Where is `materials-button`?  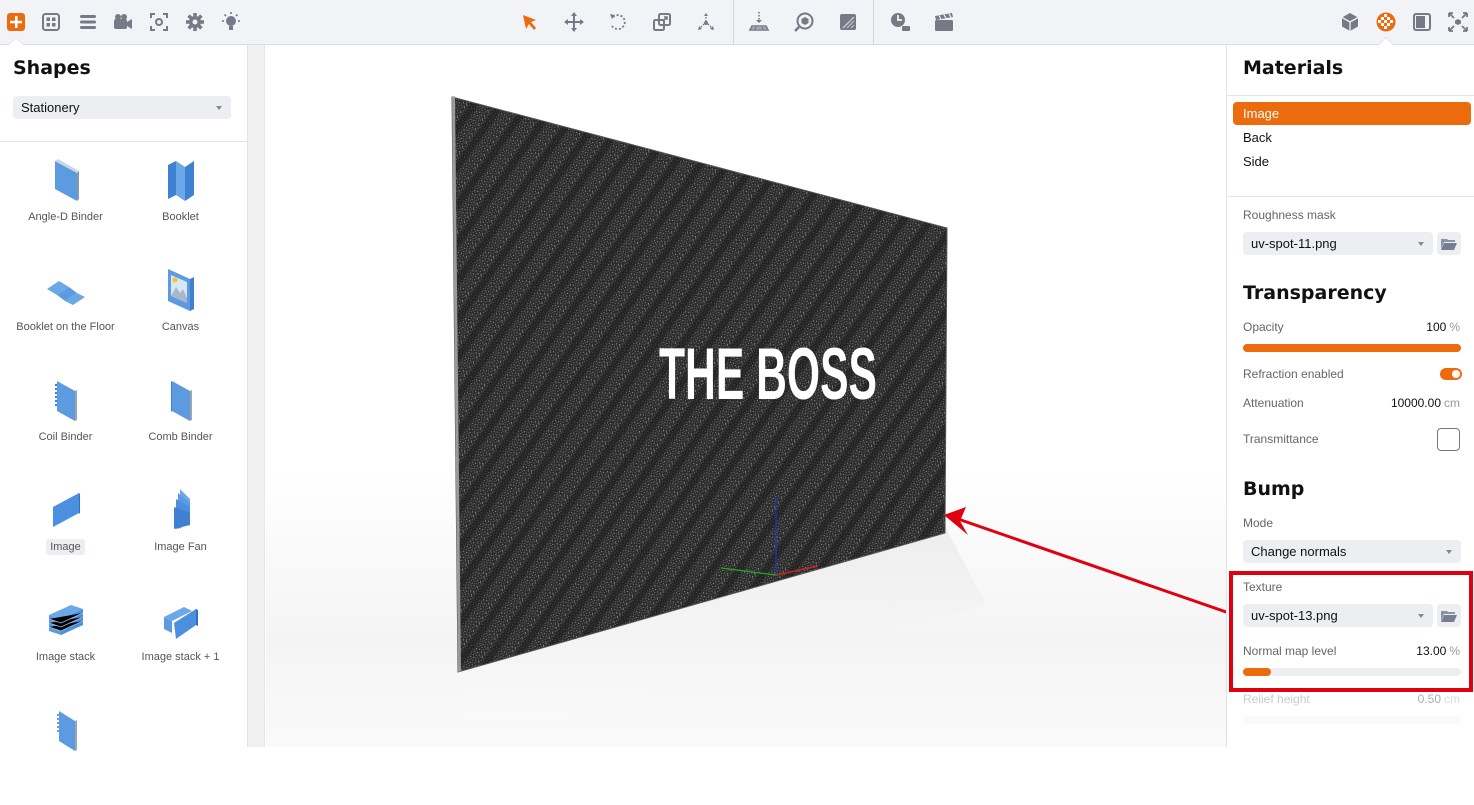
materials-button is located at coordinates (1386, 22).